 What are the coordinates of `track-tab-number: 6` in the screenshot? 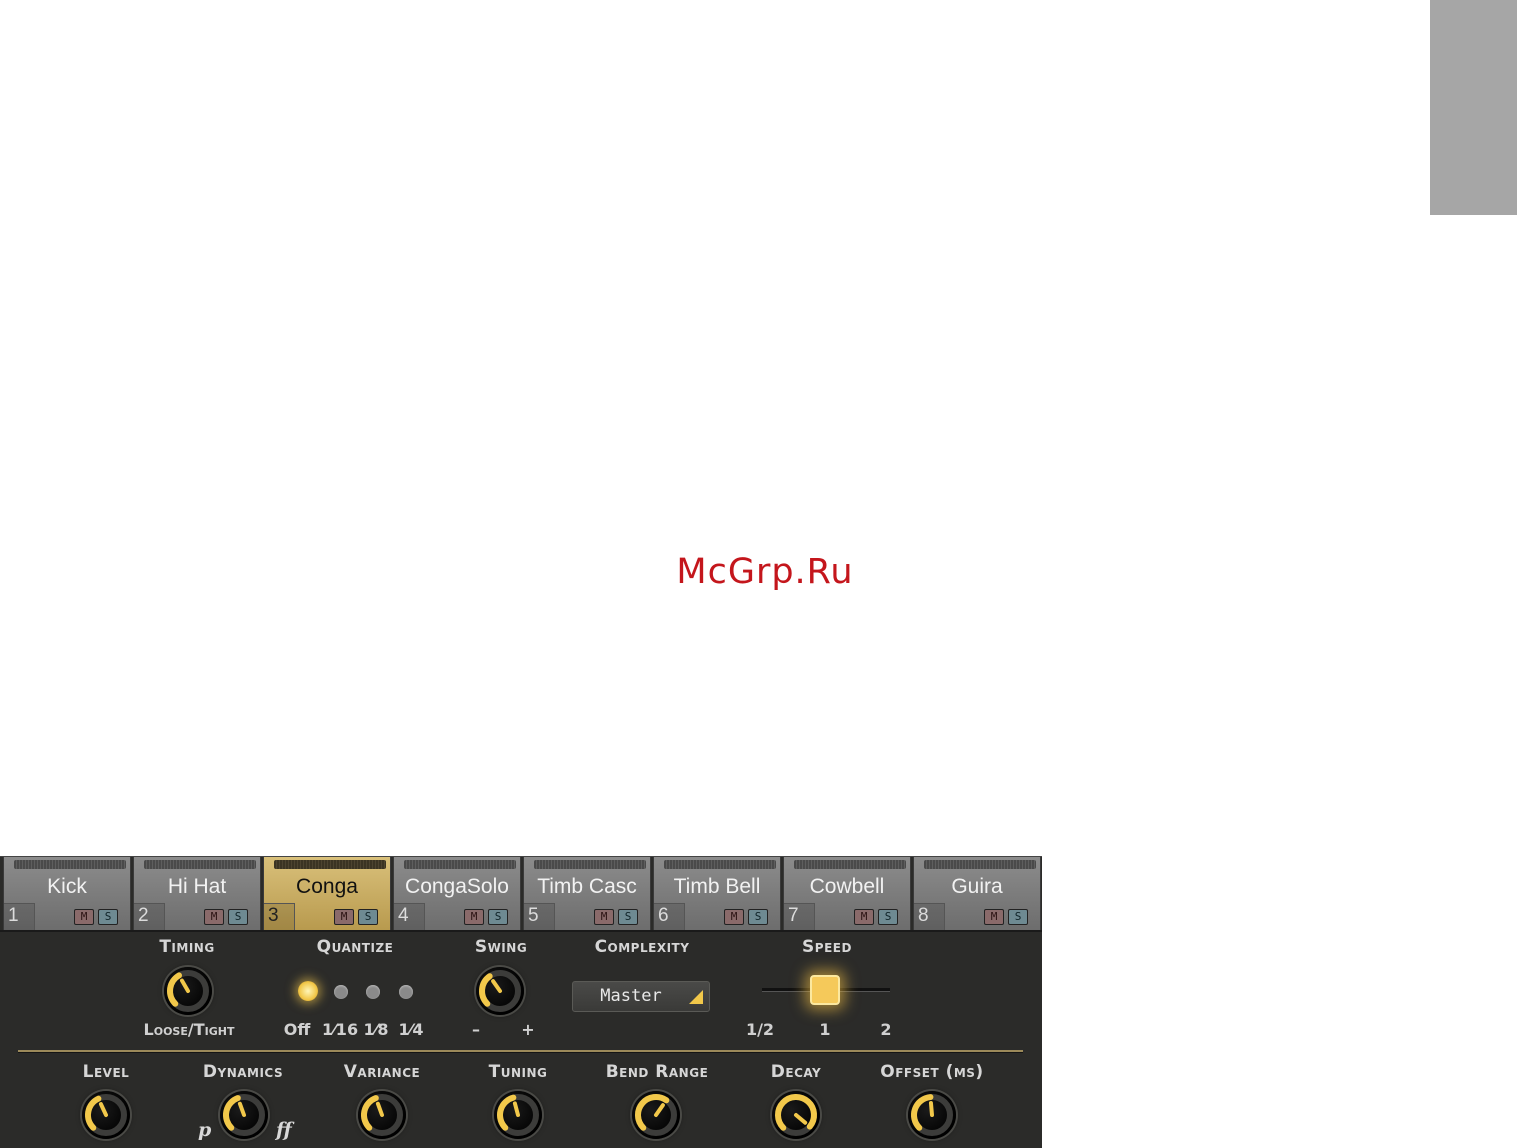 It's located at (663, 915).